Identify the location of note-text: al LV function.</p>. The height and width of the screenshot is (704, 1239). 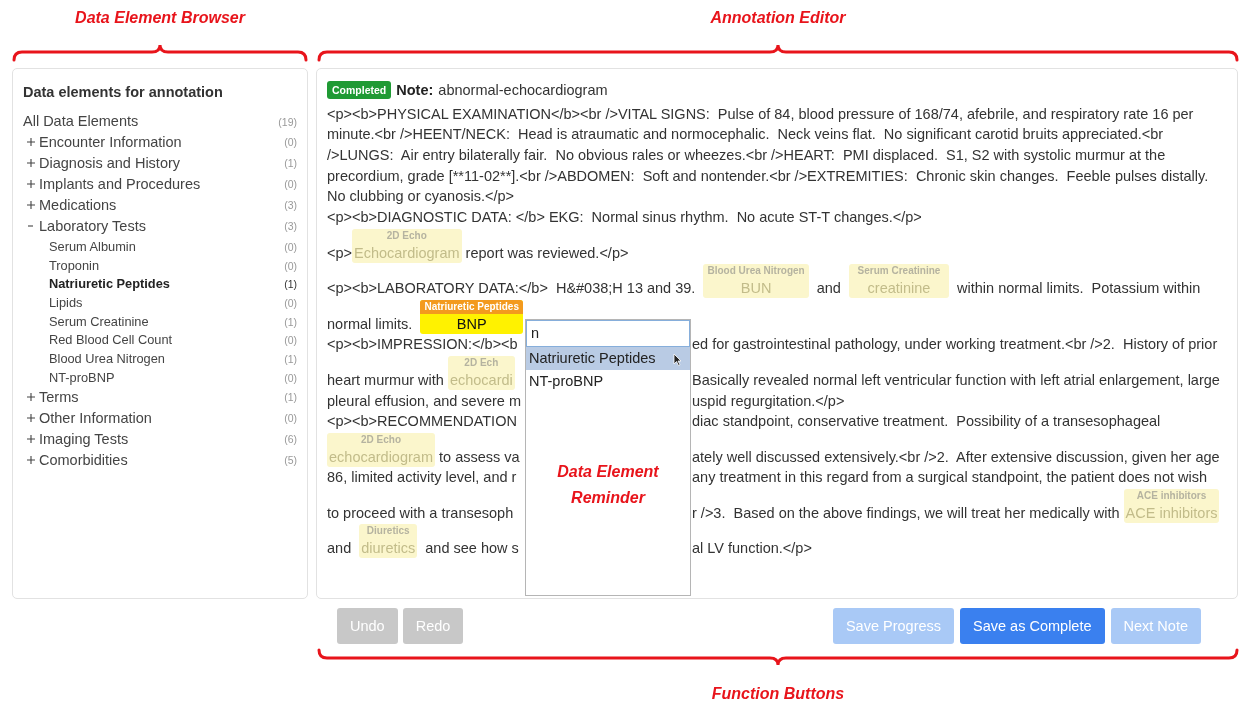
(752, 549).